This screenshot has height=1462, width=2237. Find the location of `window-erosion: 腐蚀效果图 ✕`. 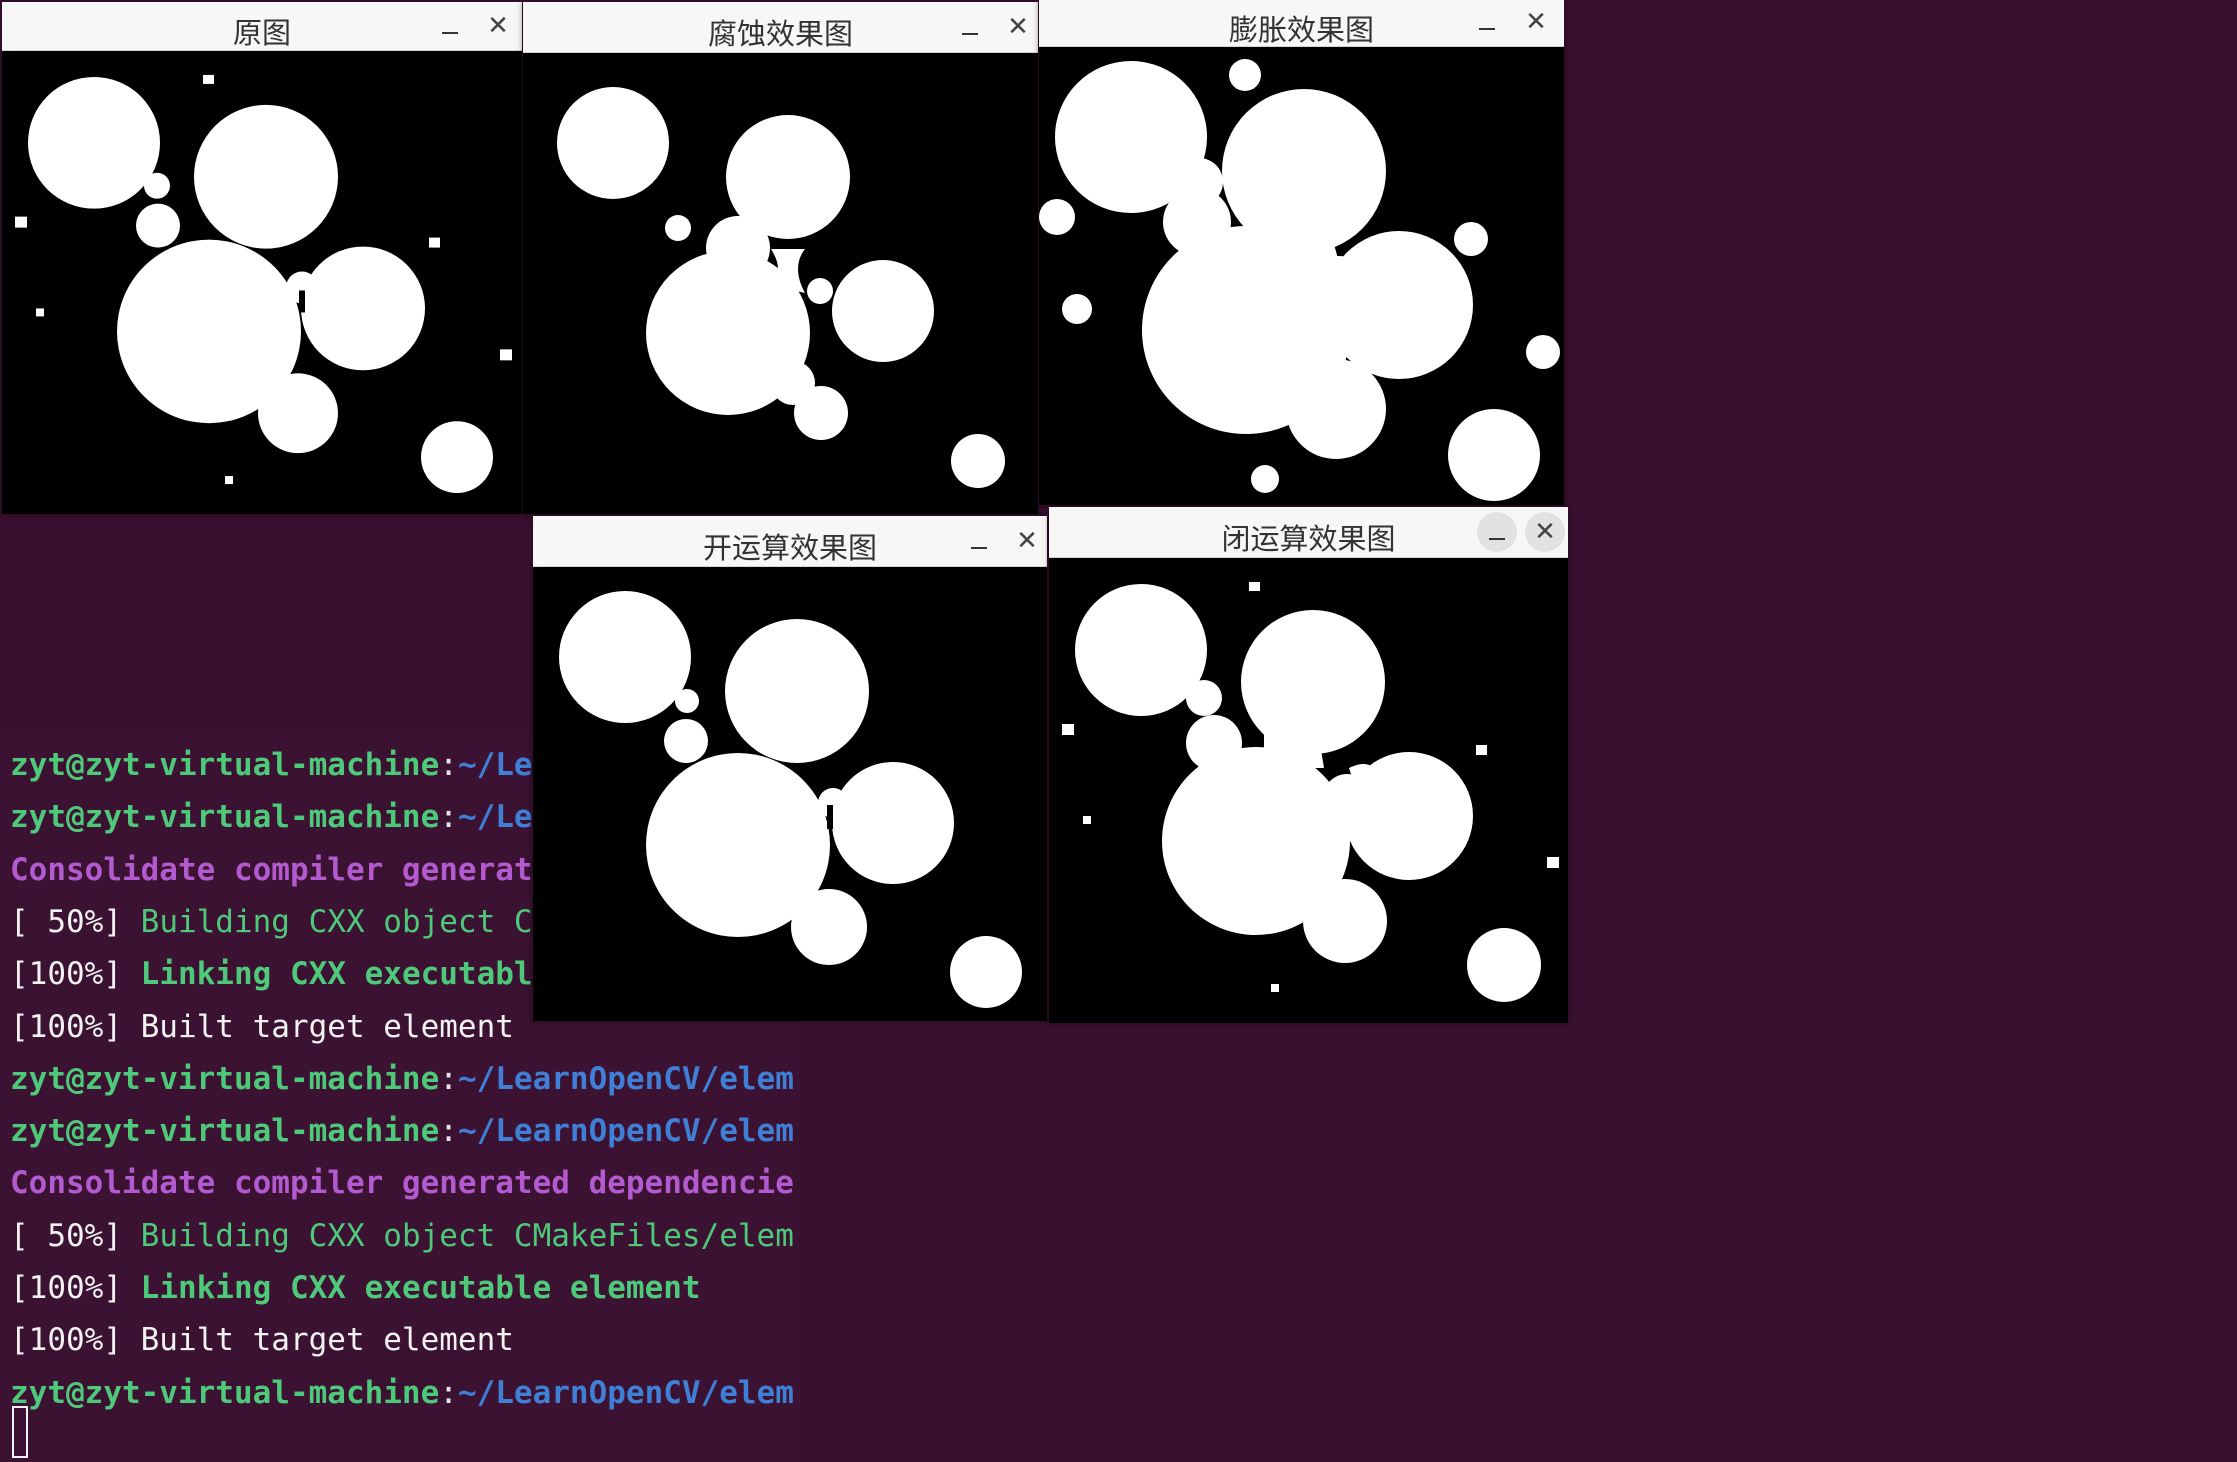

window-erosion: 腐蚀效果图 ✕ is located at coordinates (780, 258).